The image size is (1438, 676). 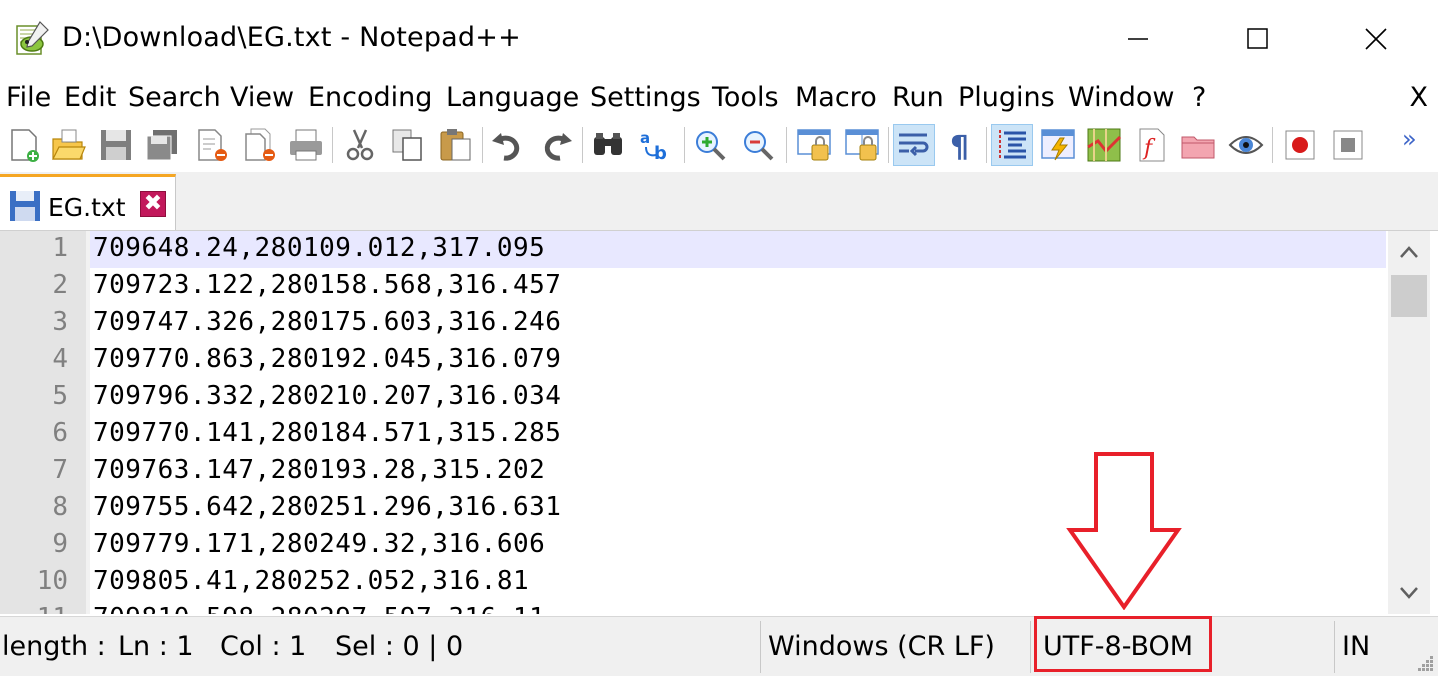 I want to click on line-number: 8, so click(x=60, y=507).